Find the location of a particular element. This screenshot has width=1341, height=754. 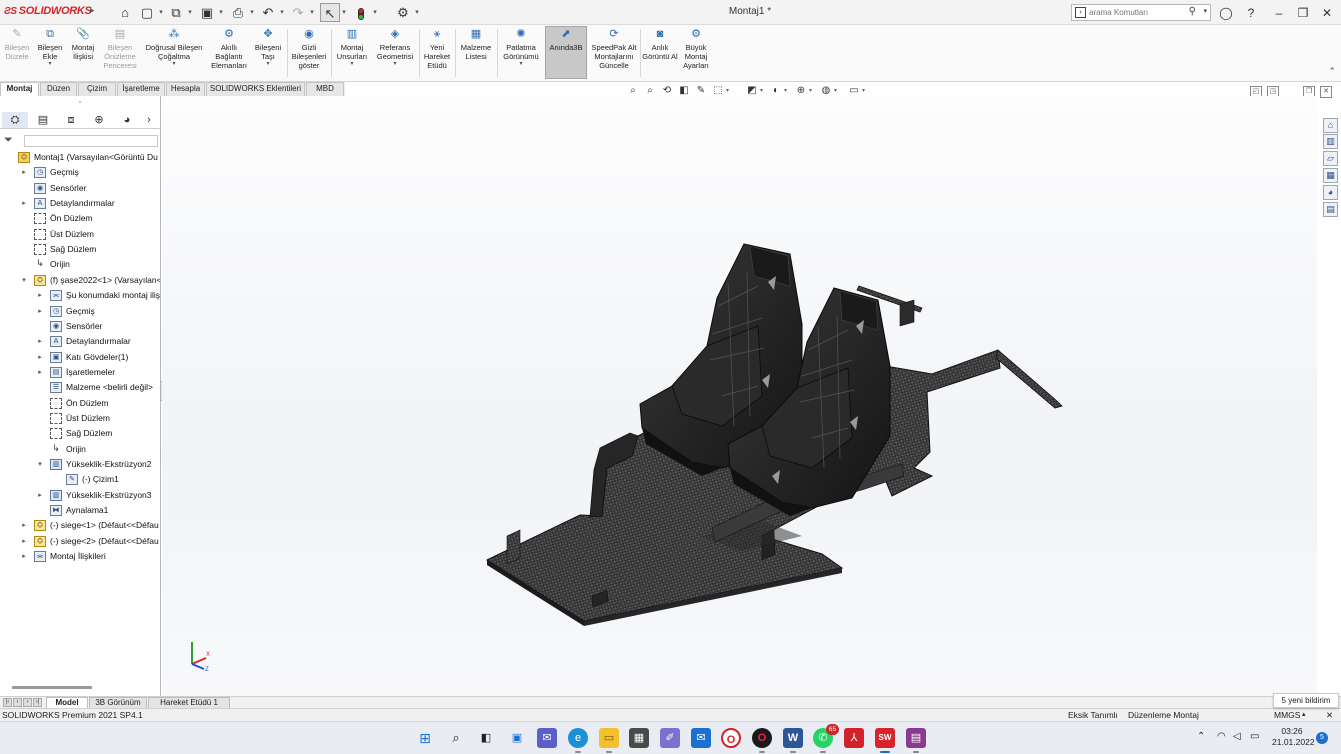

tree-node: ▸ ⛭ (-) siege<2> (Défaut<<Défau is located at coordinates (80, 541).